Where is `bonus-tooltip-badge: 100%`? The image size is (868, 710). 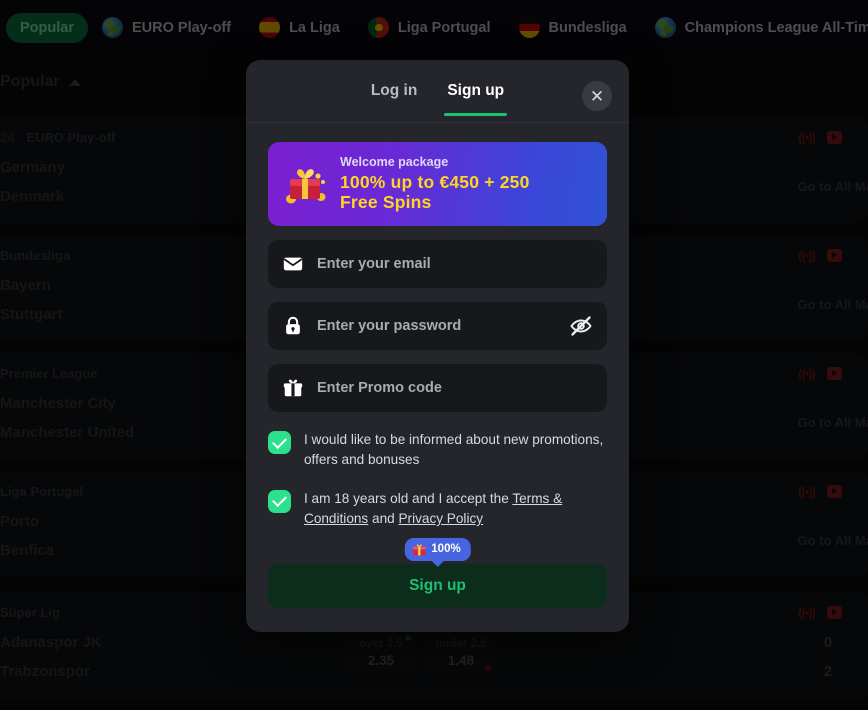 bonus-tooltip-badge: 100% is located at coordinates (437, 549).